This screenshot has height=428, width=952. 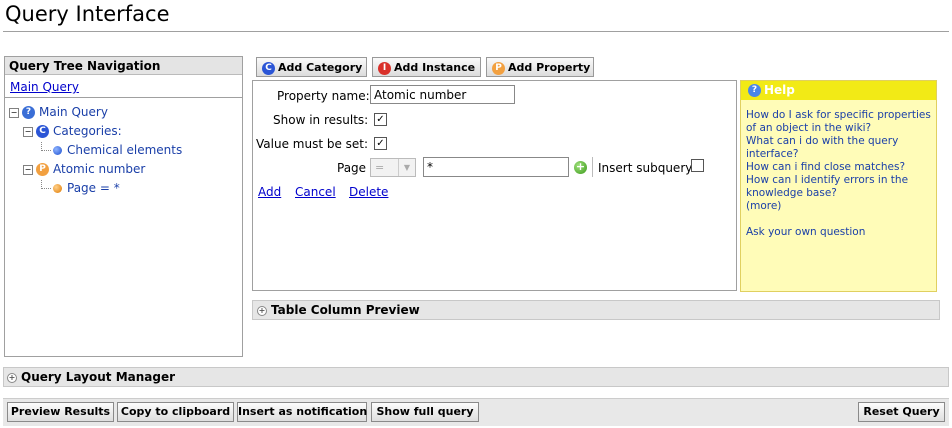 I want to click on help-link-close-matches: How can i find close matches?, so click(x=840, y=167).